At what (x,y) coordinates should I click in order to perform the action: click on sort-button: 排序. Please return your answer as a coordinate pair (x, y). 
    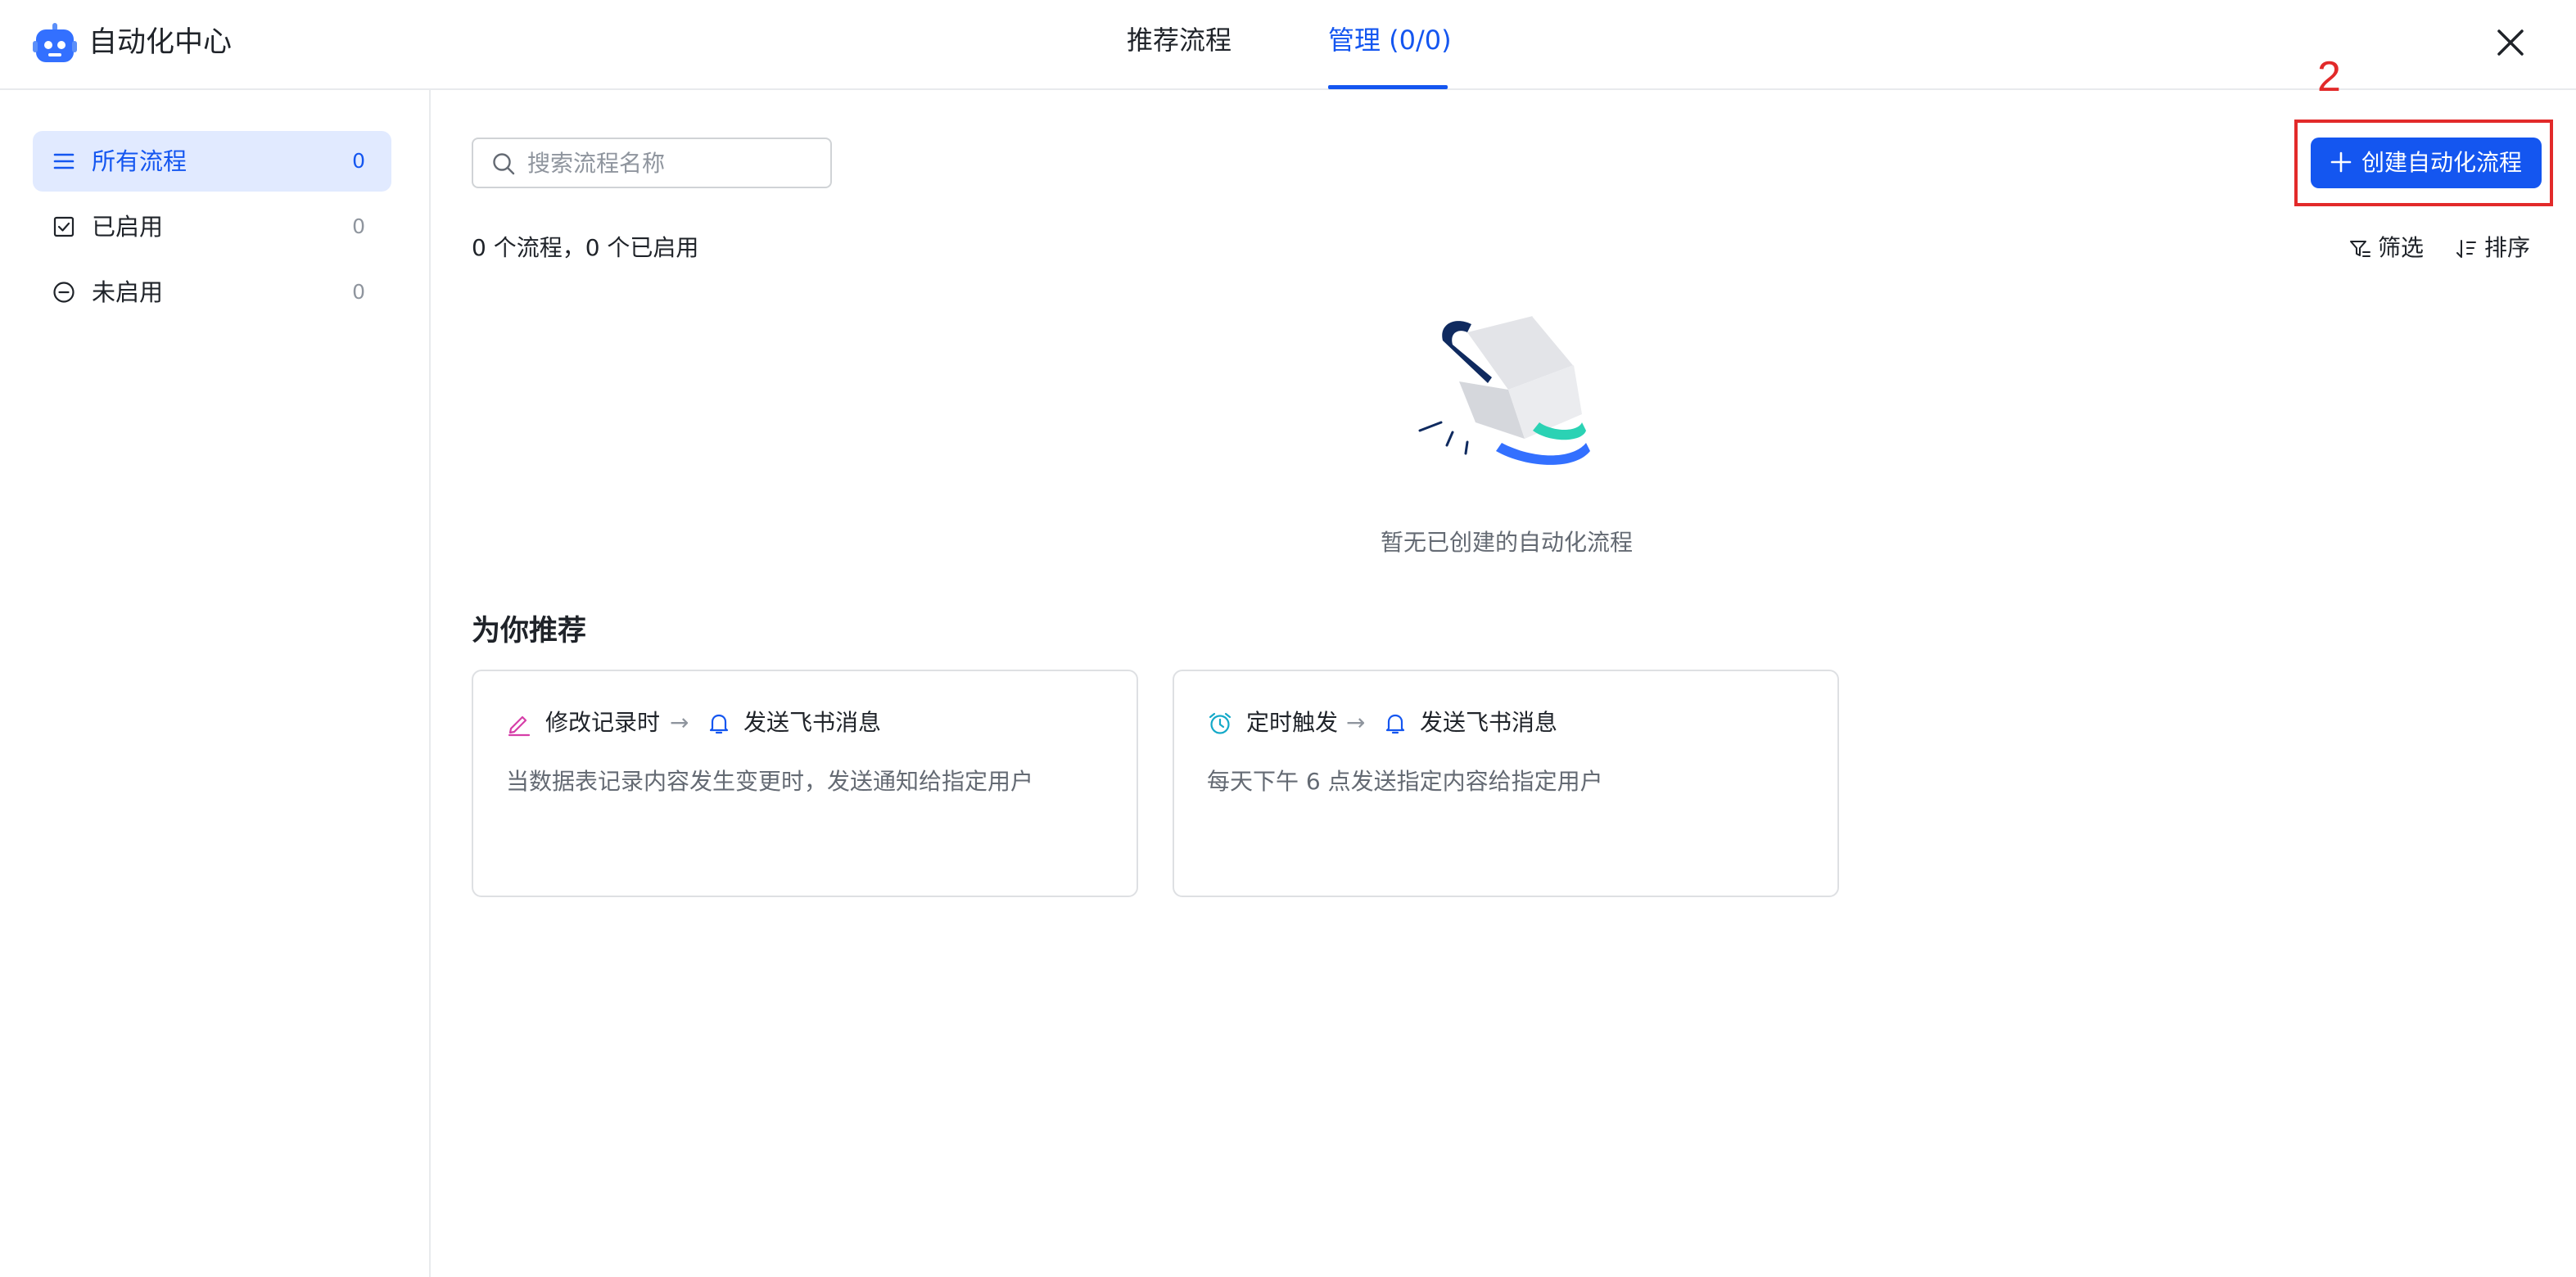
    Looking at the image, I should click on (2494, 248).